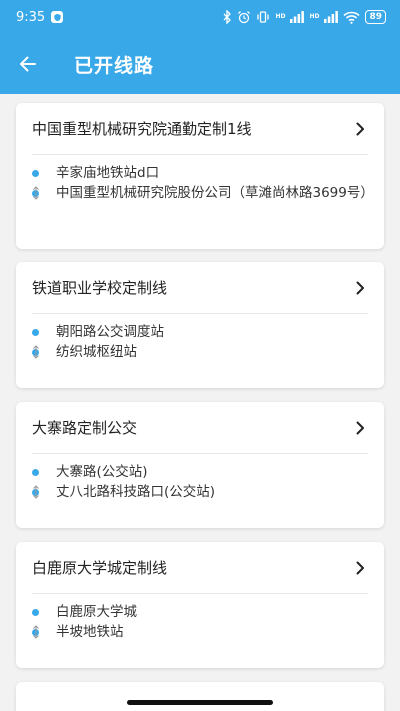 Image resolution: width=400 pixels, height=711 pixels. What do you see at coordinates (375, 17) in the screenshot?
I see `battery-indicator: 89` at bounding box center [375, 17].